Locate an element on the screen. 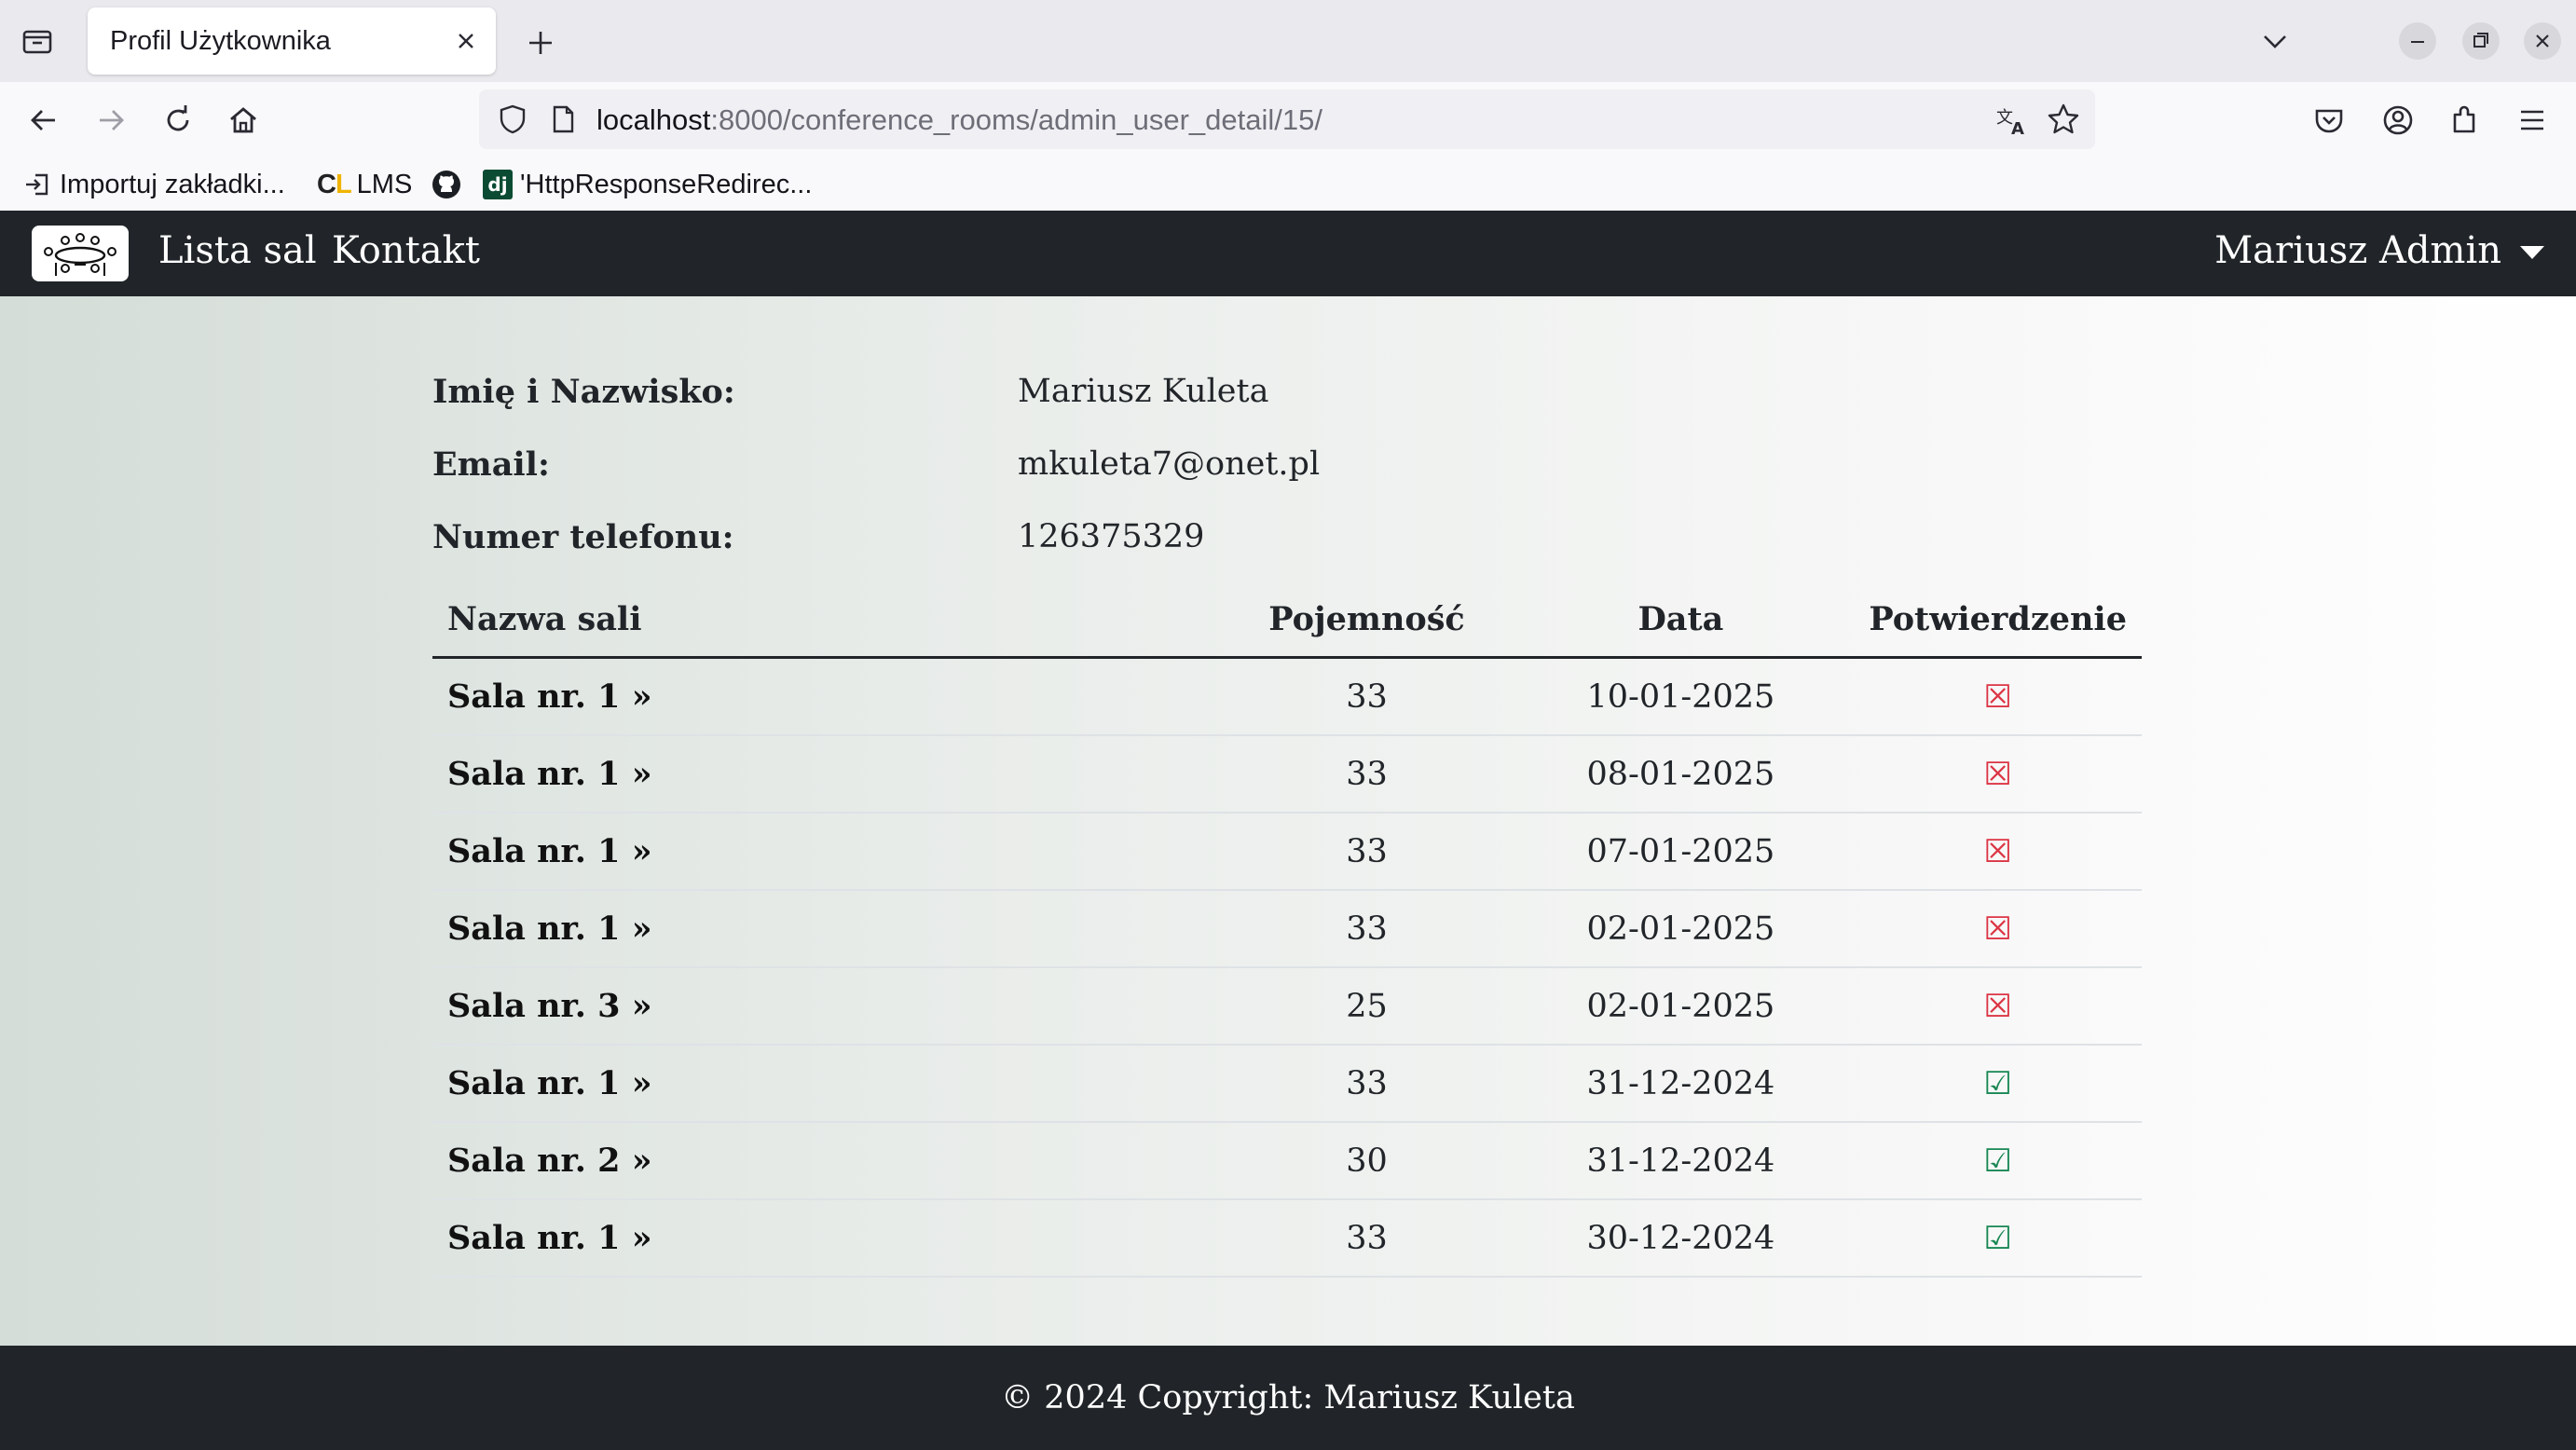 Image resolution: width=2576 pixels, height=1450 pixels. phone-label: Numer telefonu: is located at coordinates (583, 537).